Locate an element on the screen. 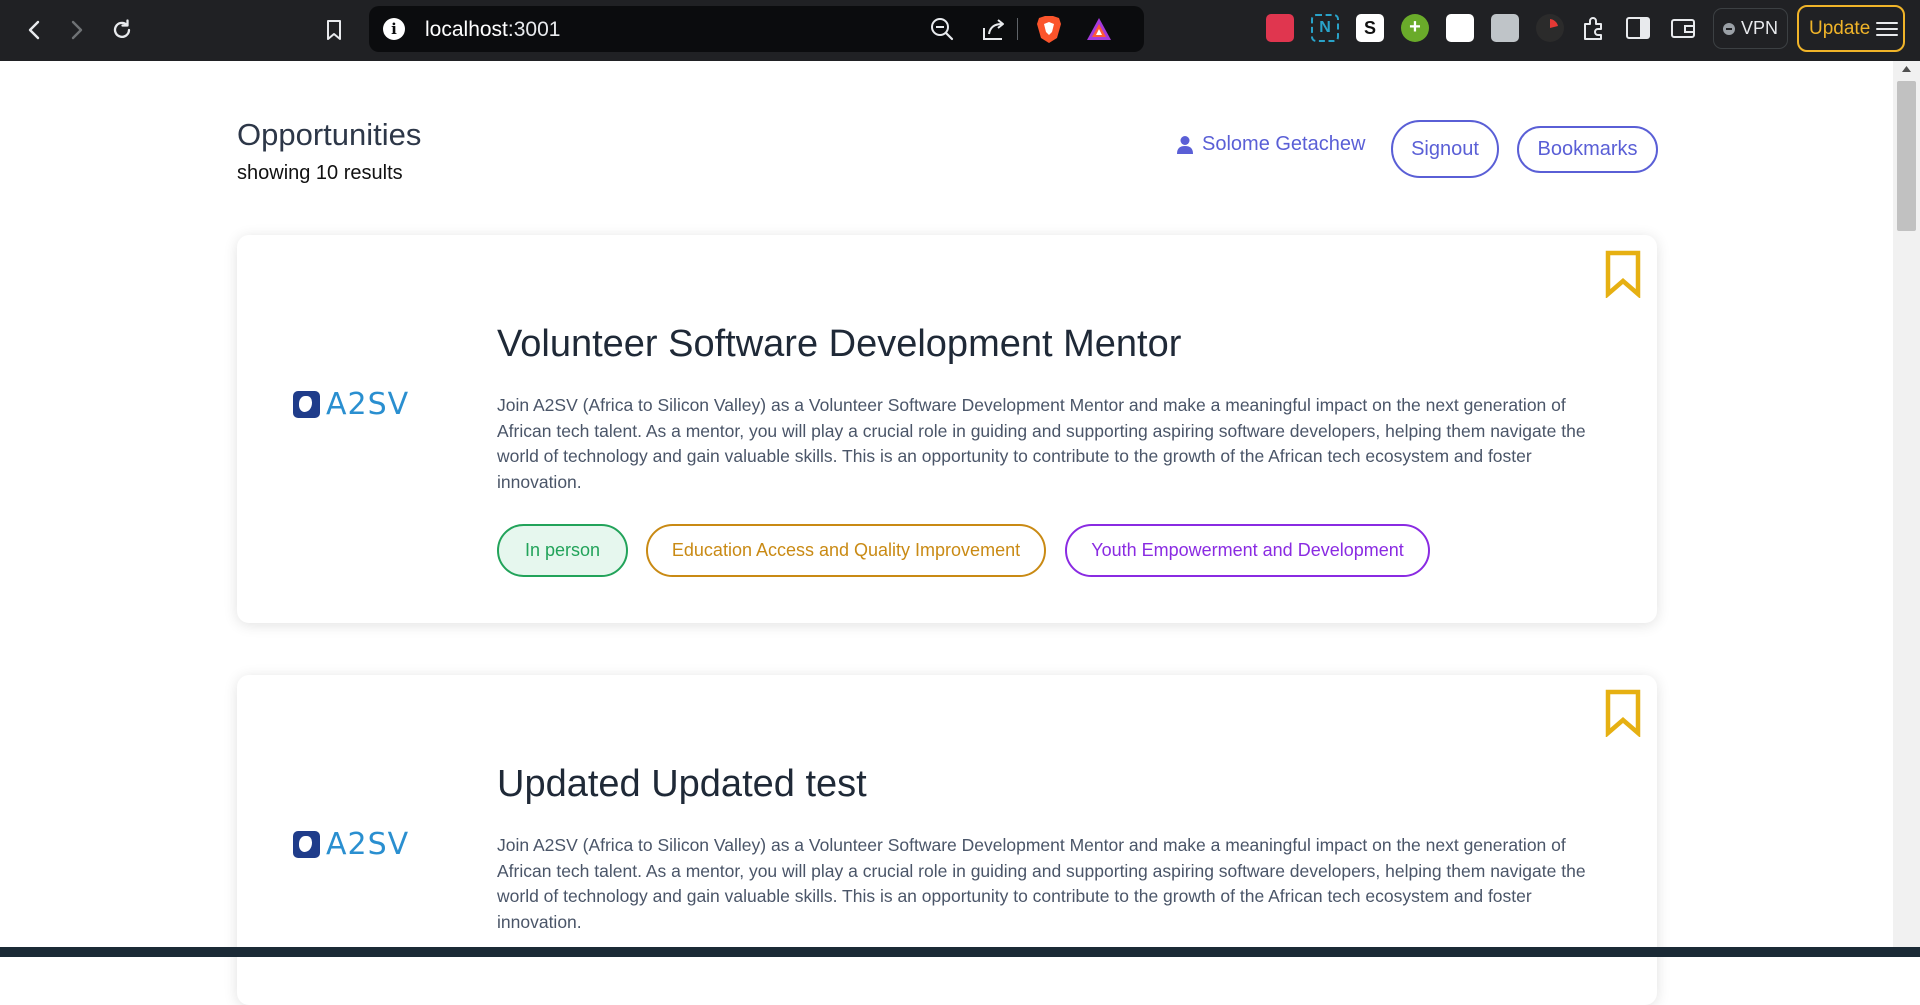  zoom-out-icon is located at coordinates (942, 31).